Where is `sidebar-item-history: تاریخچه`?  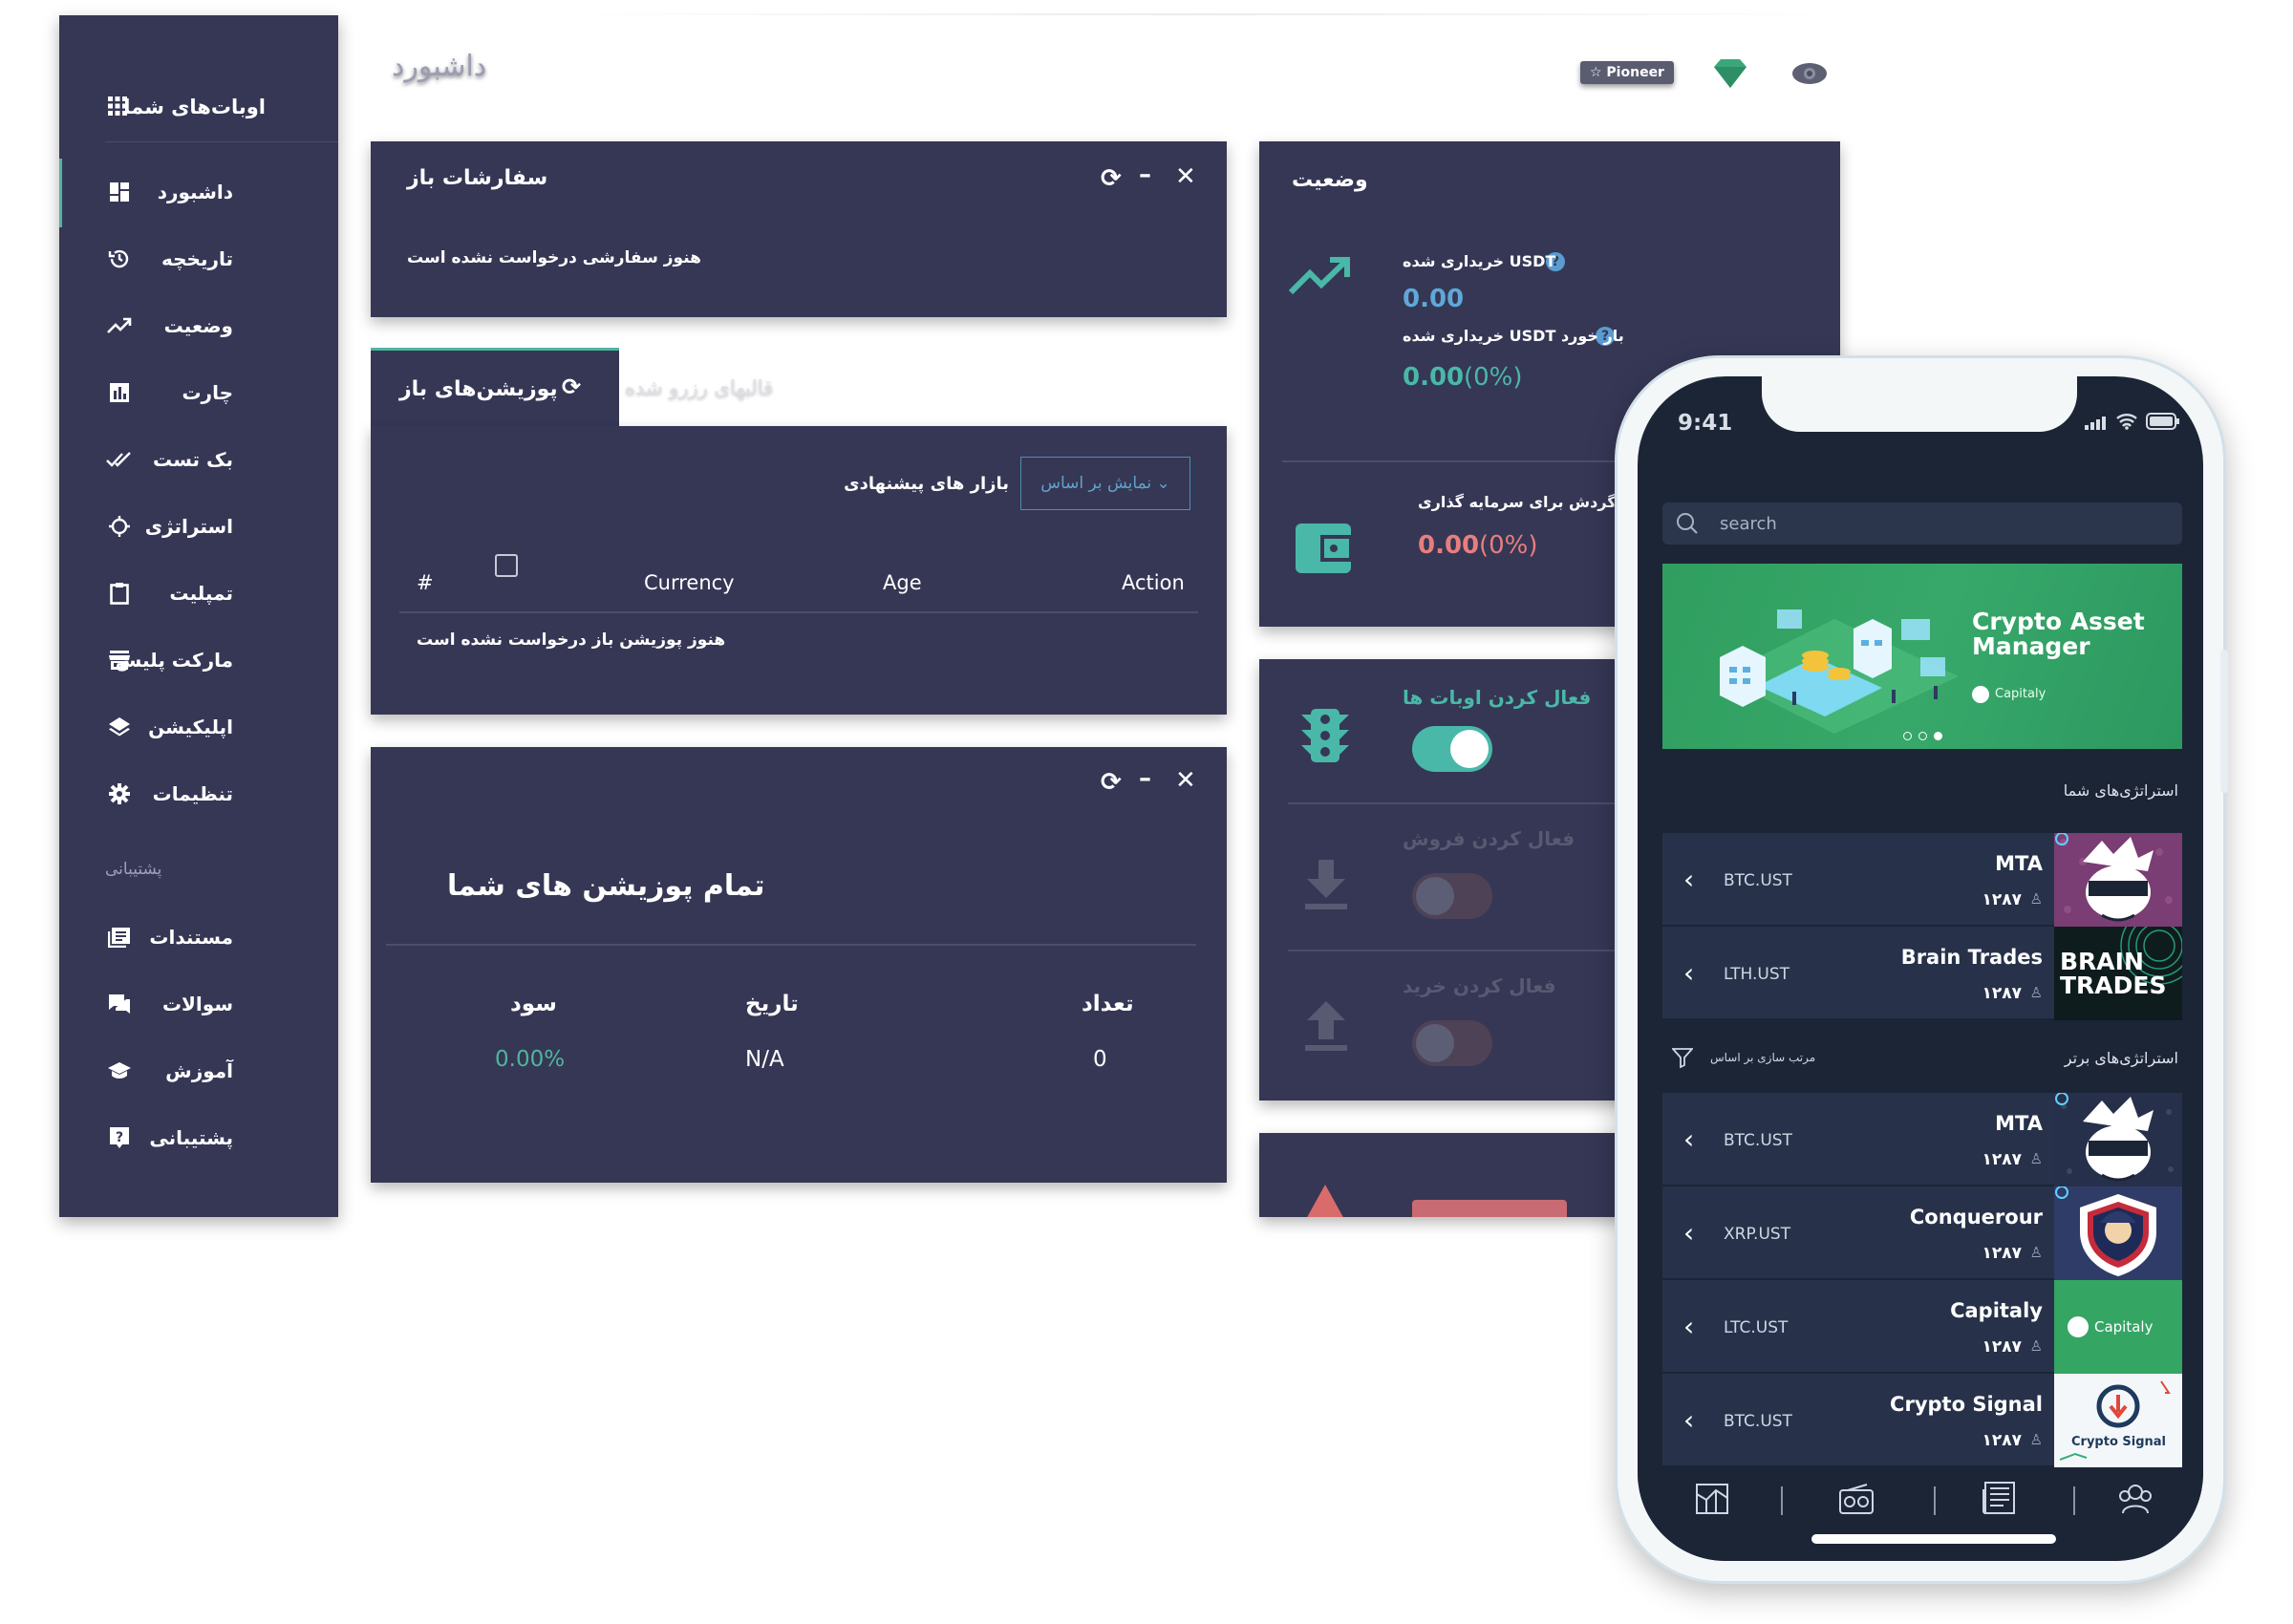 sidebar-item-history: تاریخچه is located at coordinates (198, 259).